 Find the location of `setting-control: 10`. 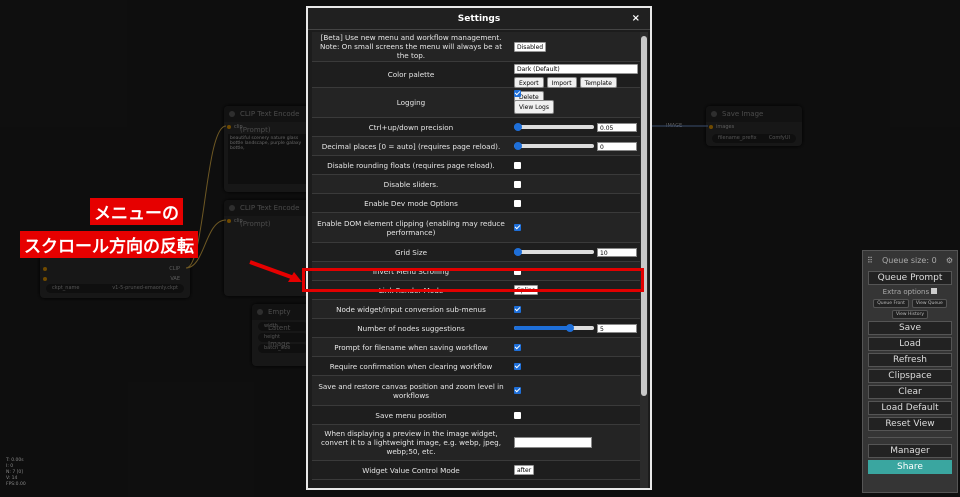

setting-control: 10 is located at coordinates (576, 252).